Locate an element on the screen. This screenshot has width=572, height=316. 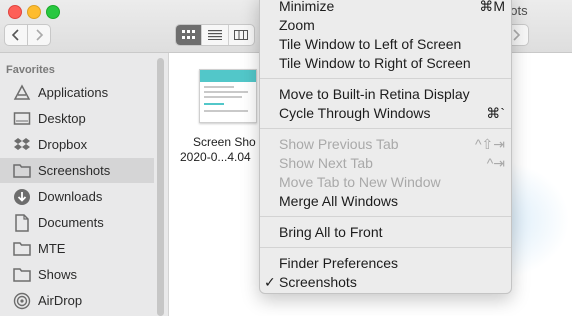
menu-item-shortcut: ^⇧⇥ is located at coordinates (489, 144).